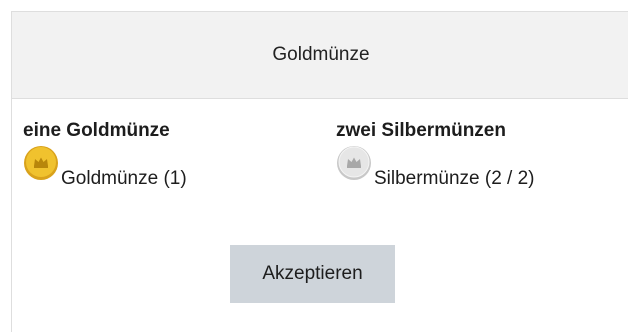  Describe the element at coordinates (41, 163) in the screenshot. I see `gold-coin-icon` at that location.